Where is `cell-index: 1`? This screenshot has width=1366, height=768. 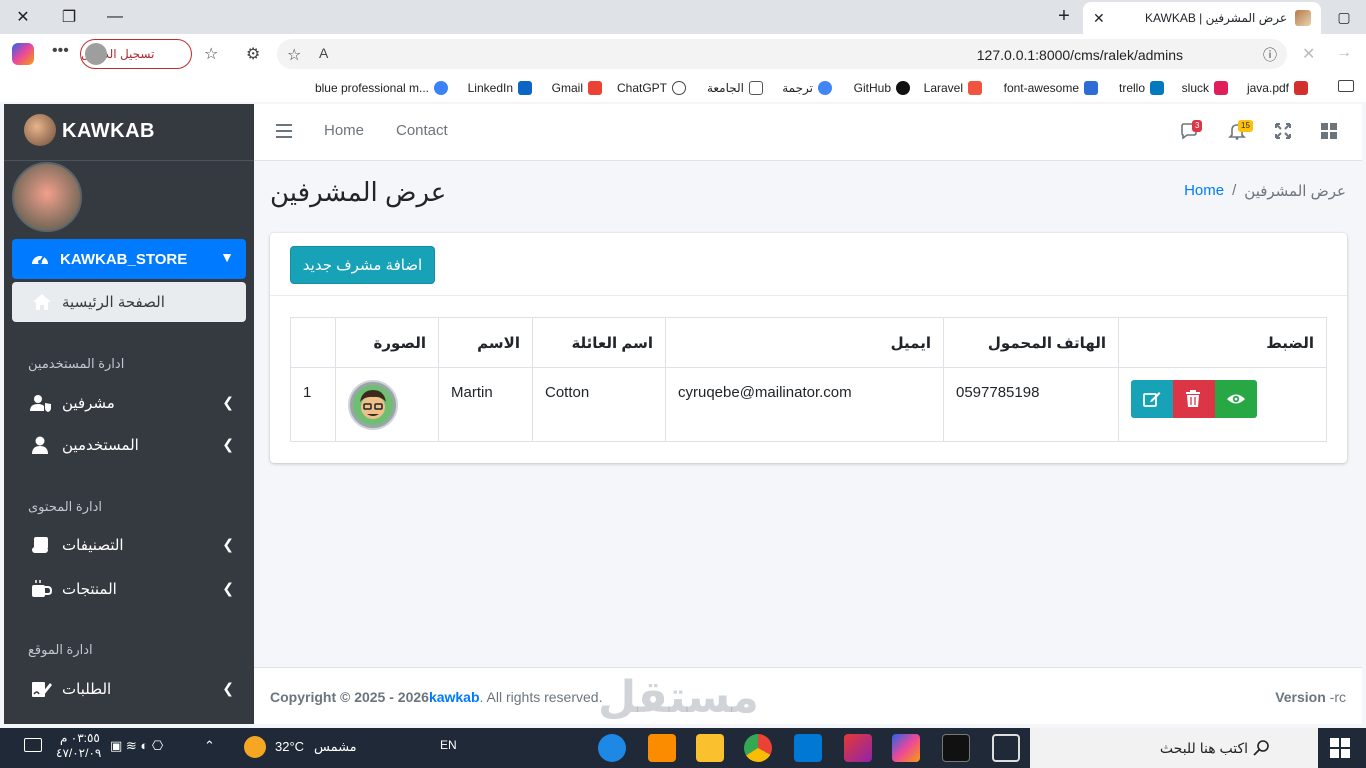 cell-index: 1 is located at coordinates (313, 404).